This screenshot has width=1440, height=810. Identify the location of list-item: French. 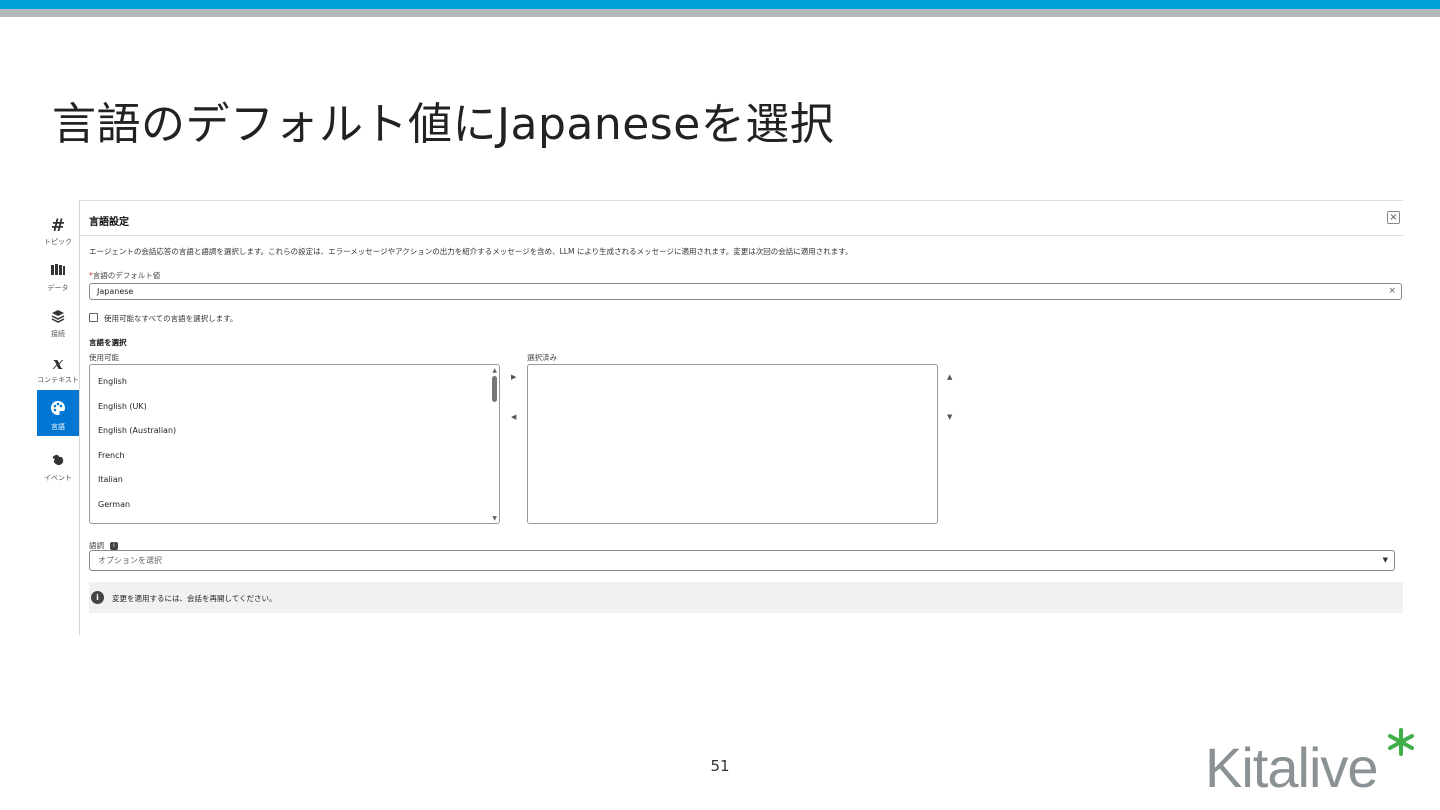
(111, 455).